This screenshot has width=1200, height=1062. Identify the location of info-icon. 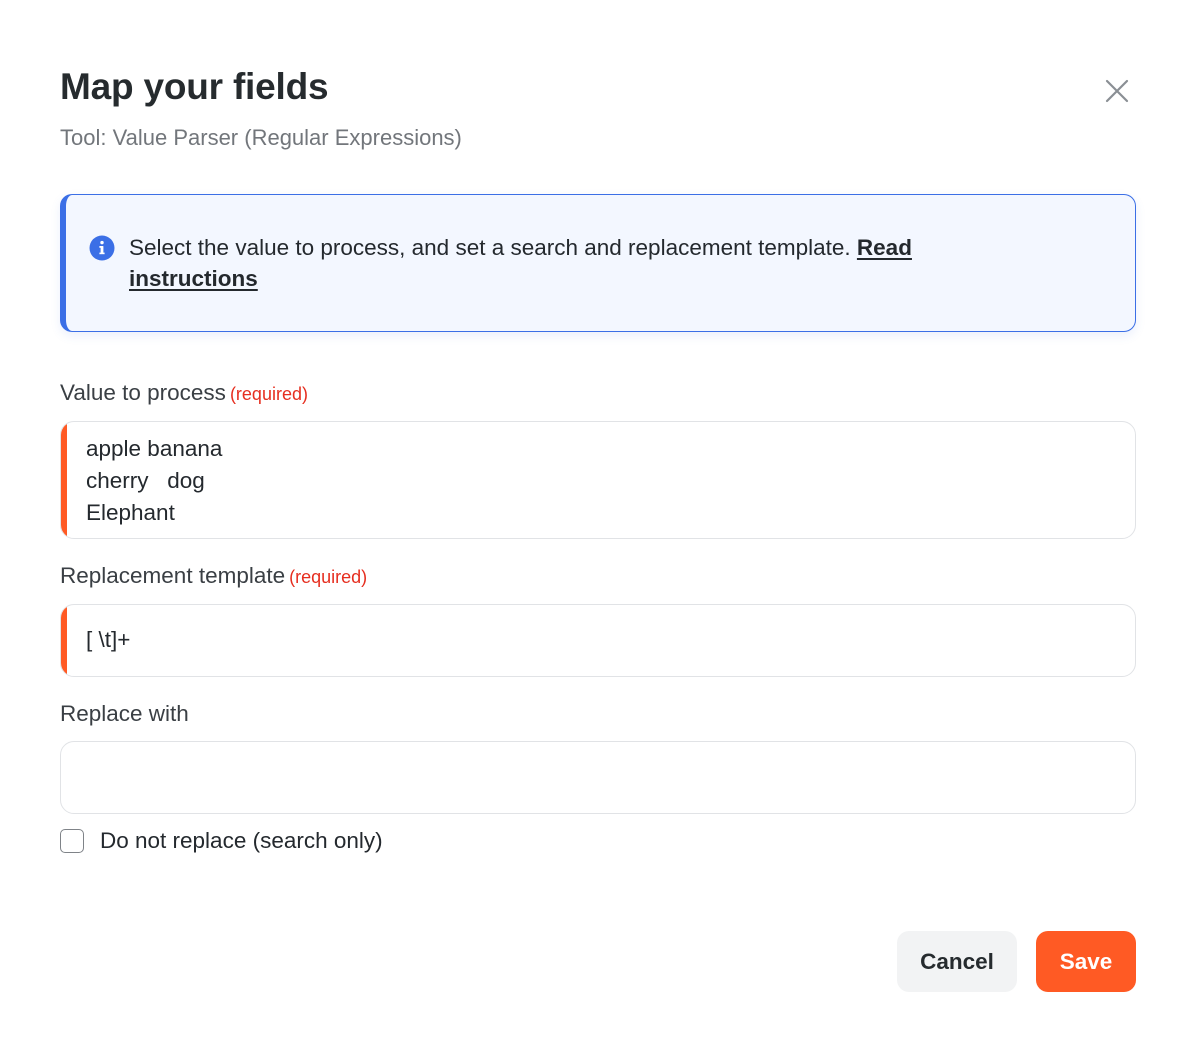
(102, 248).